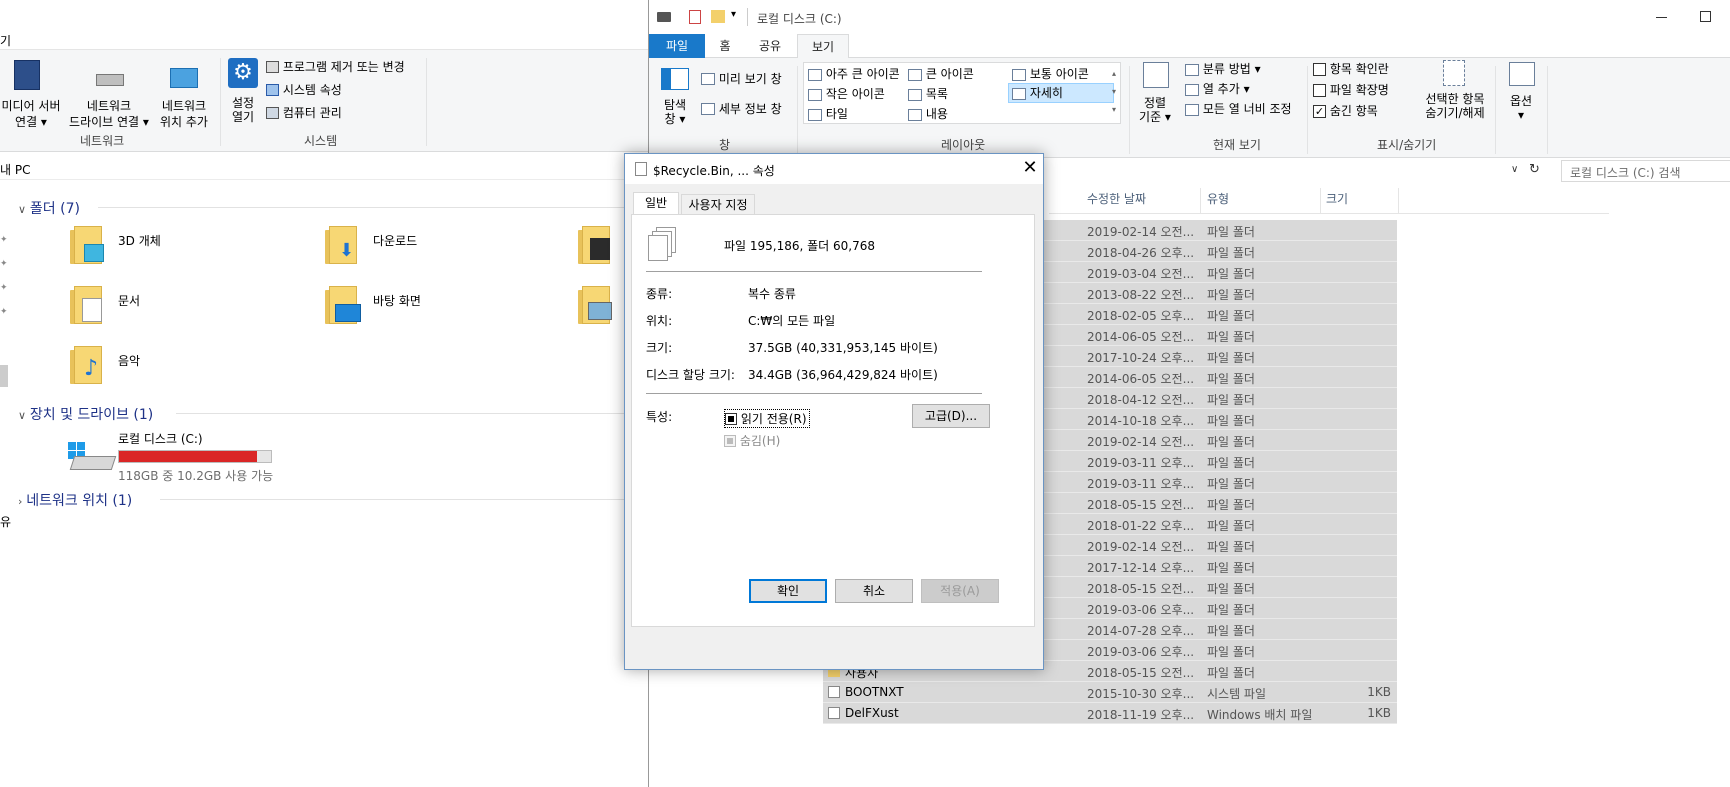 Image resolution: width=1730 pixels, height=787 pixels. I want to click on readonly-toggle: 읽기 전용(R), so click(767, 418).